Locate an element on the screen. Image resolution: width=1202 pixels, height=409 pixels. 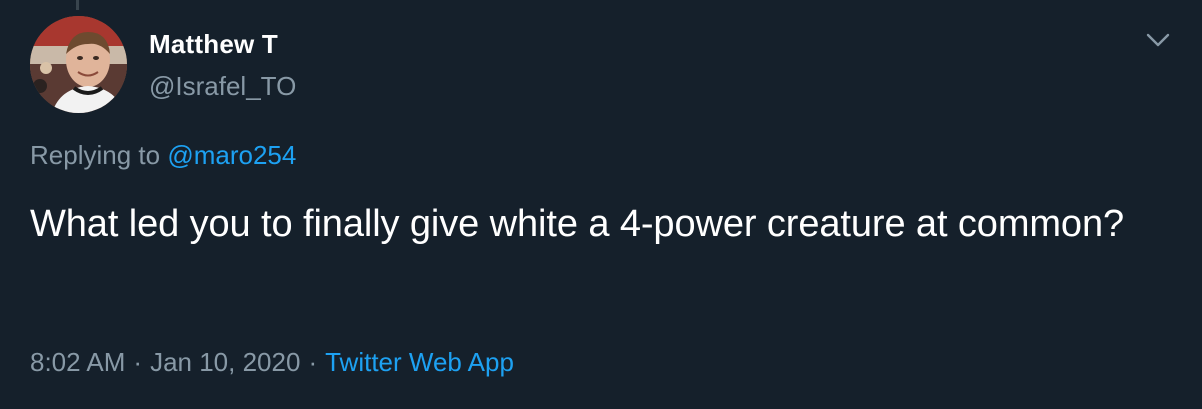
profile-photo-icon is located at coordinates (78, 64).